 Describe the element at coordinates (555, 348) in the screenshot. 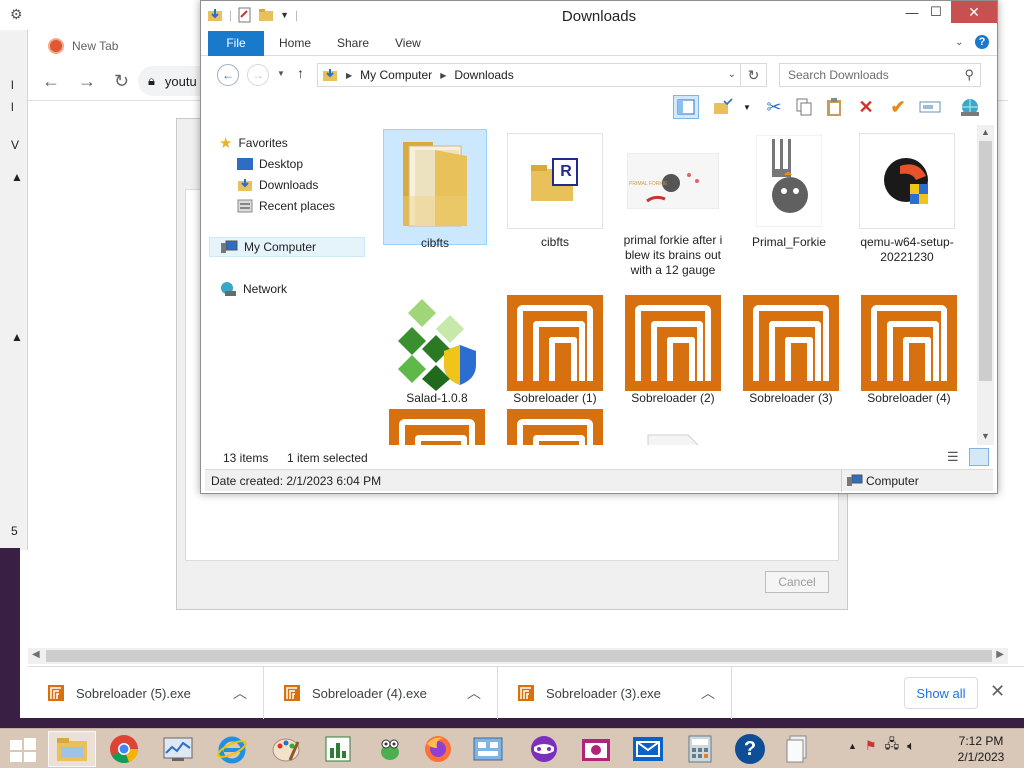

I see `file-item: Sobreloader (1)` at that location.